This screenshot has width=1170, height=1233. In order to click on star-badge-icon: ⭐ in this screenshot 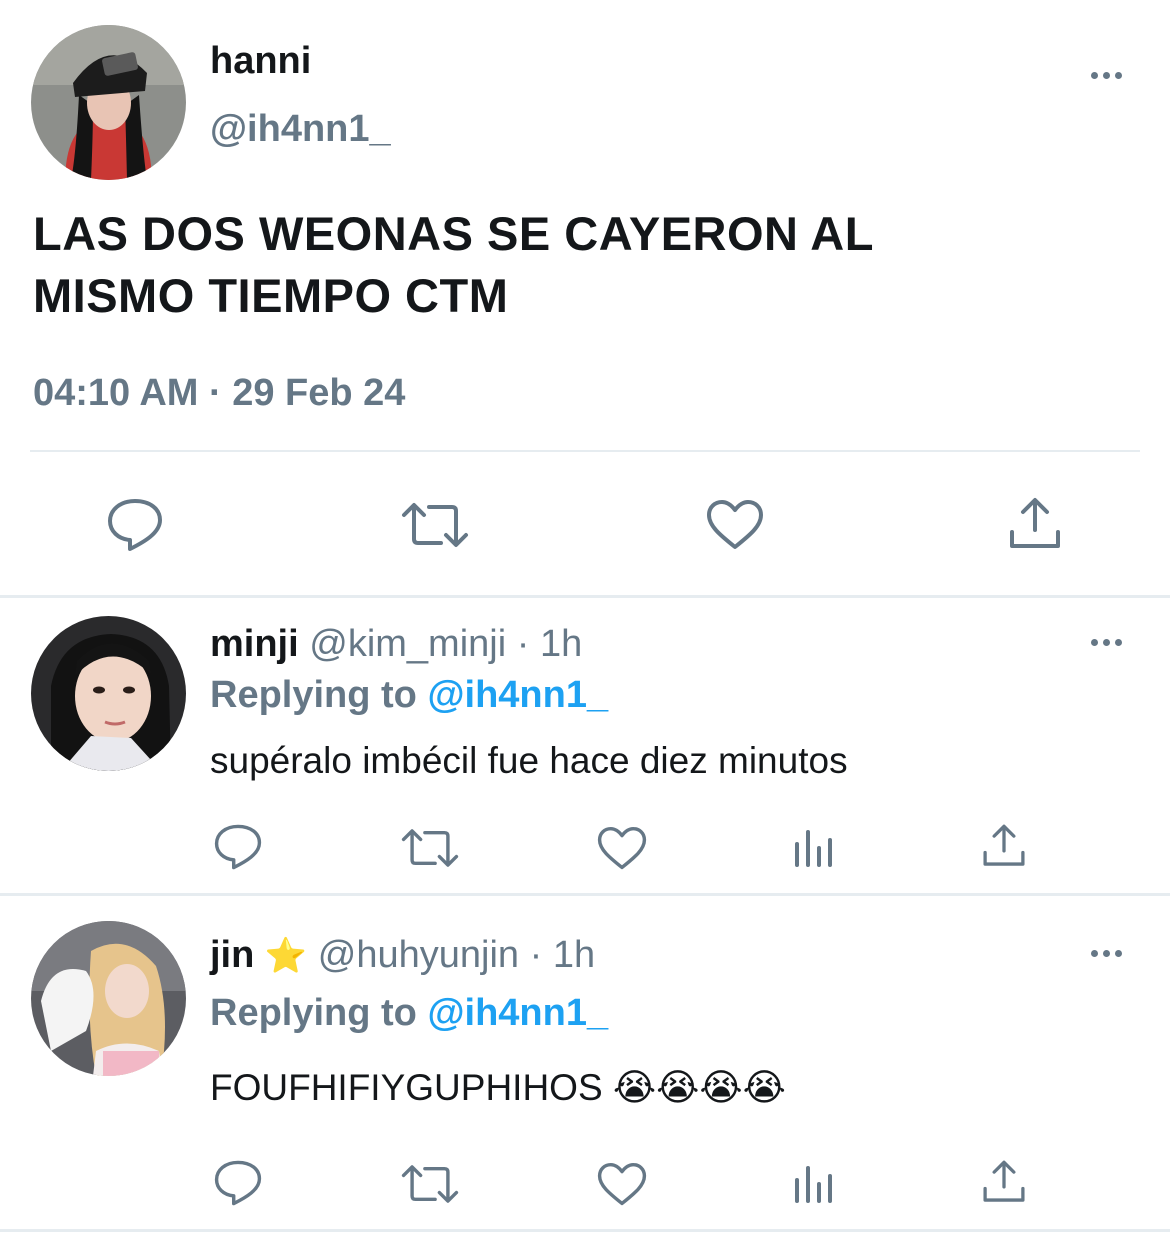, I will do `click(286, 956)`.